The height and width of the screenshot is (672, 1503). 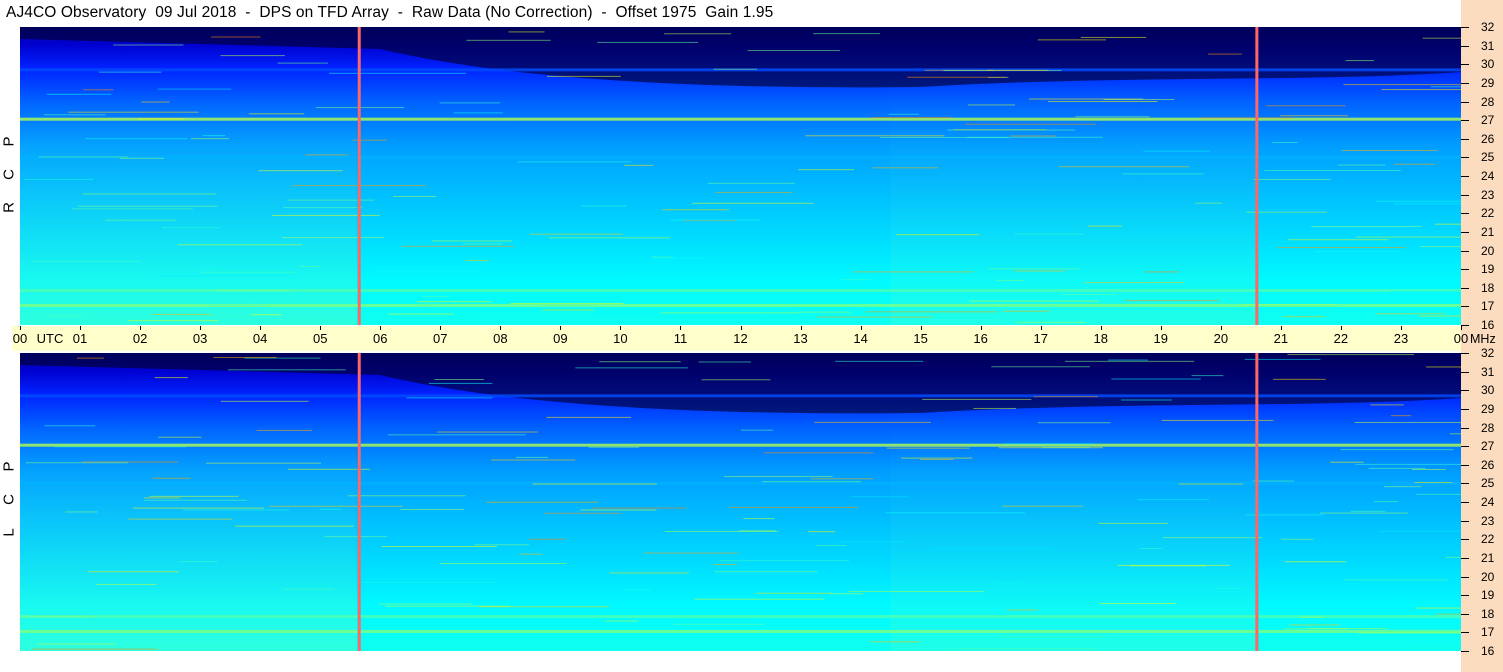 What do you see at coordinates (1488, 231) in the screenshot?
I see `frequency-tick-label: 21` at bounding box center [1488, 231].